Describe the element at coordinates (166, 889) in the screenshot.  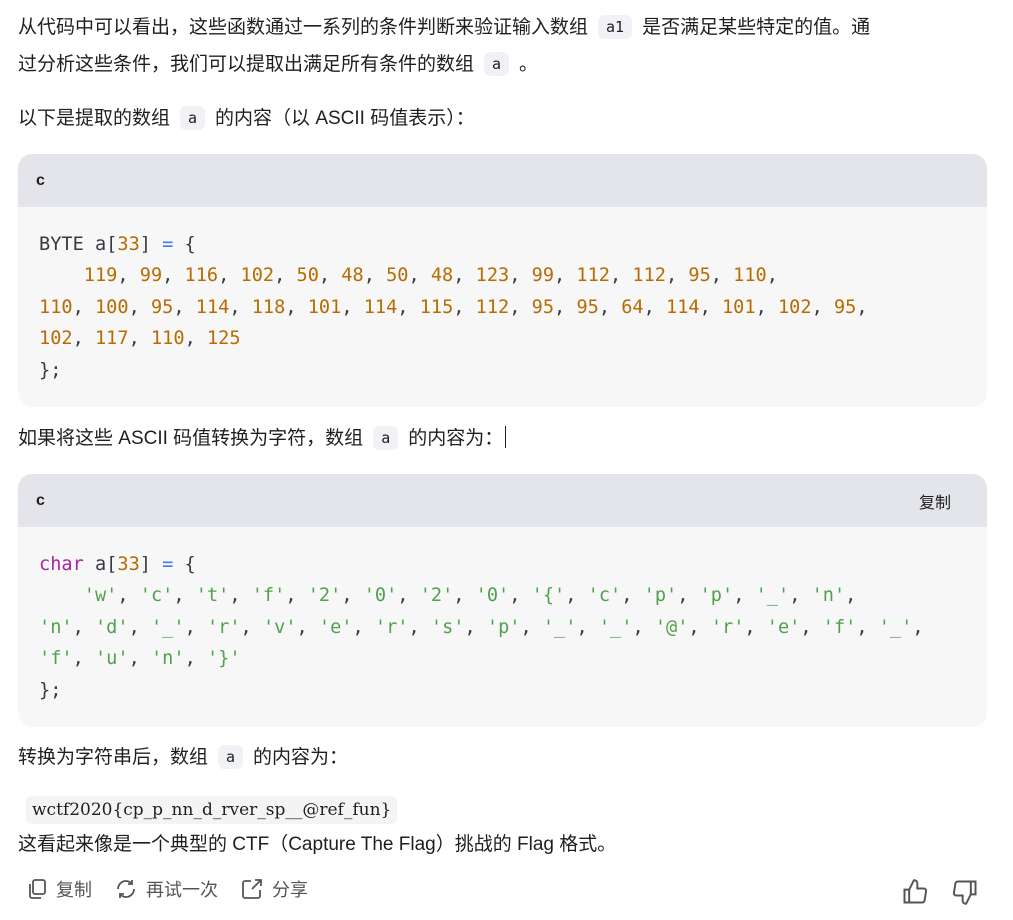
I see `retry-button: 再试一次` at that location.